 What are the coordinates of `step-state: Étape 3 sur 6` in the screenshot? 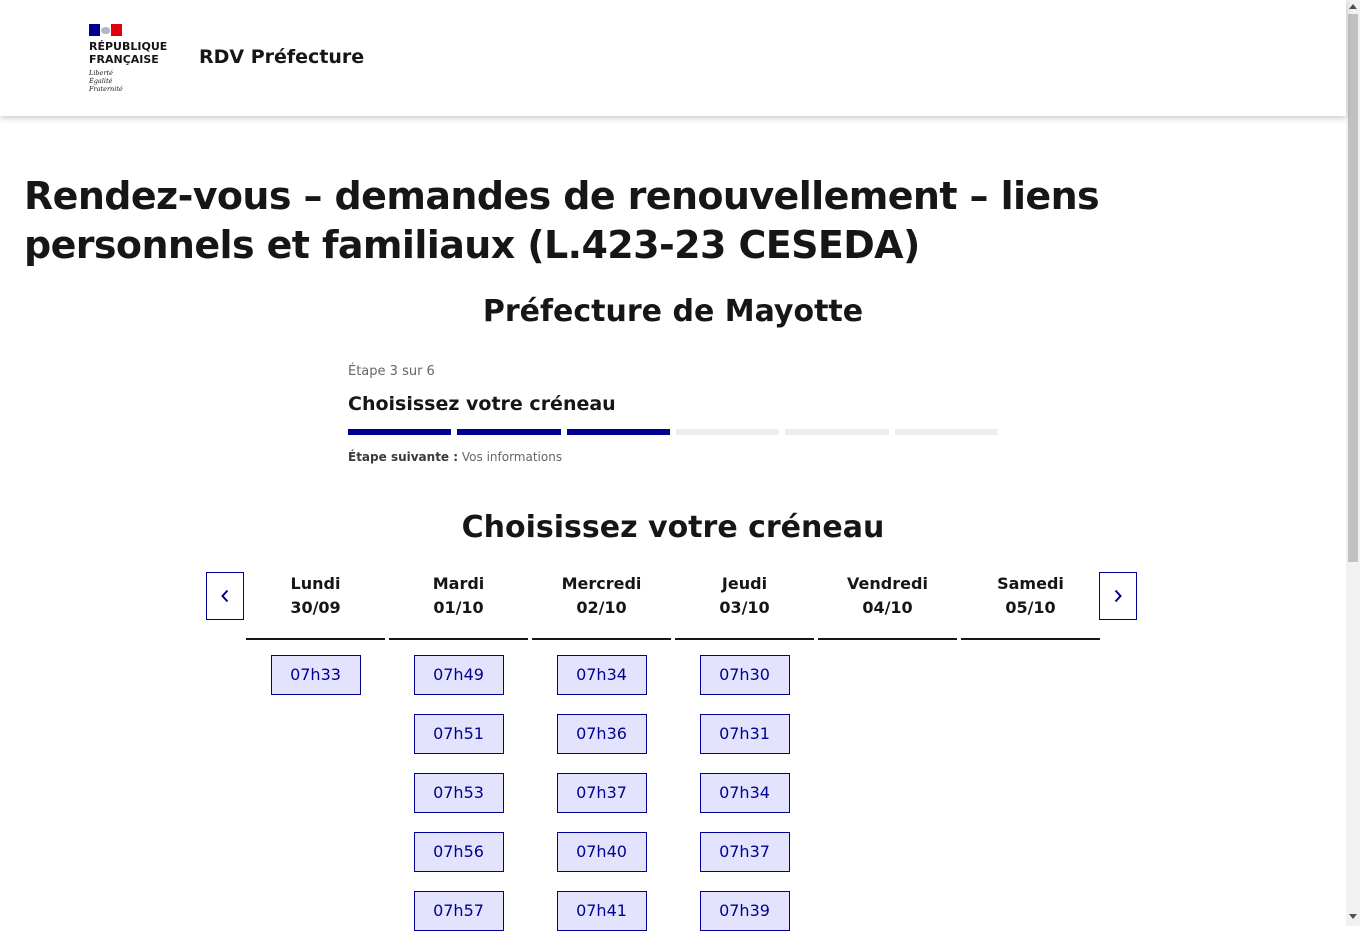 It's located at (391, 371).